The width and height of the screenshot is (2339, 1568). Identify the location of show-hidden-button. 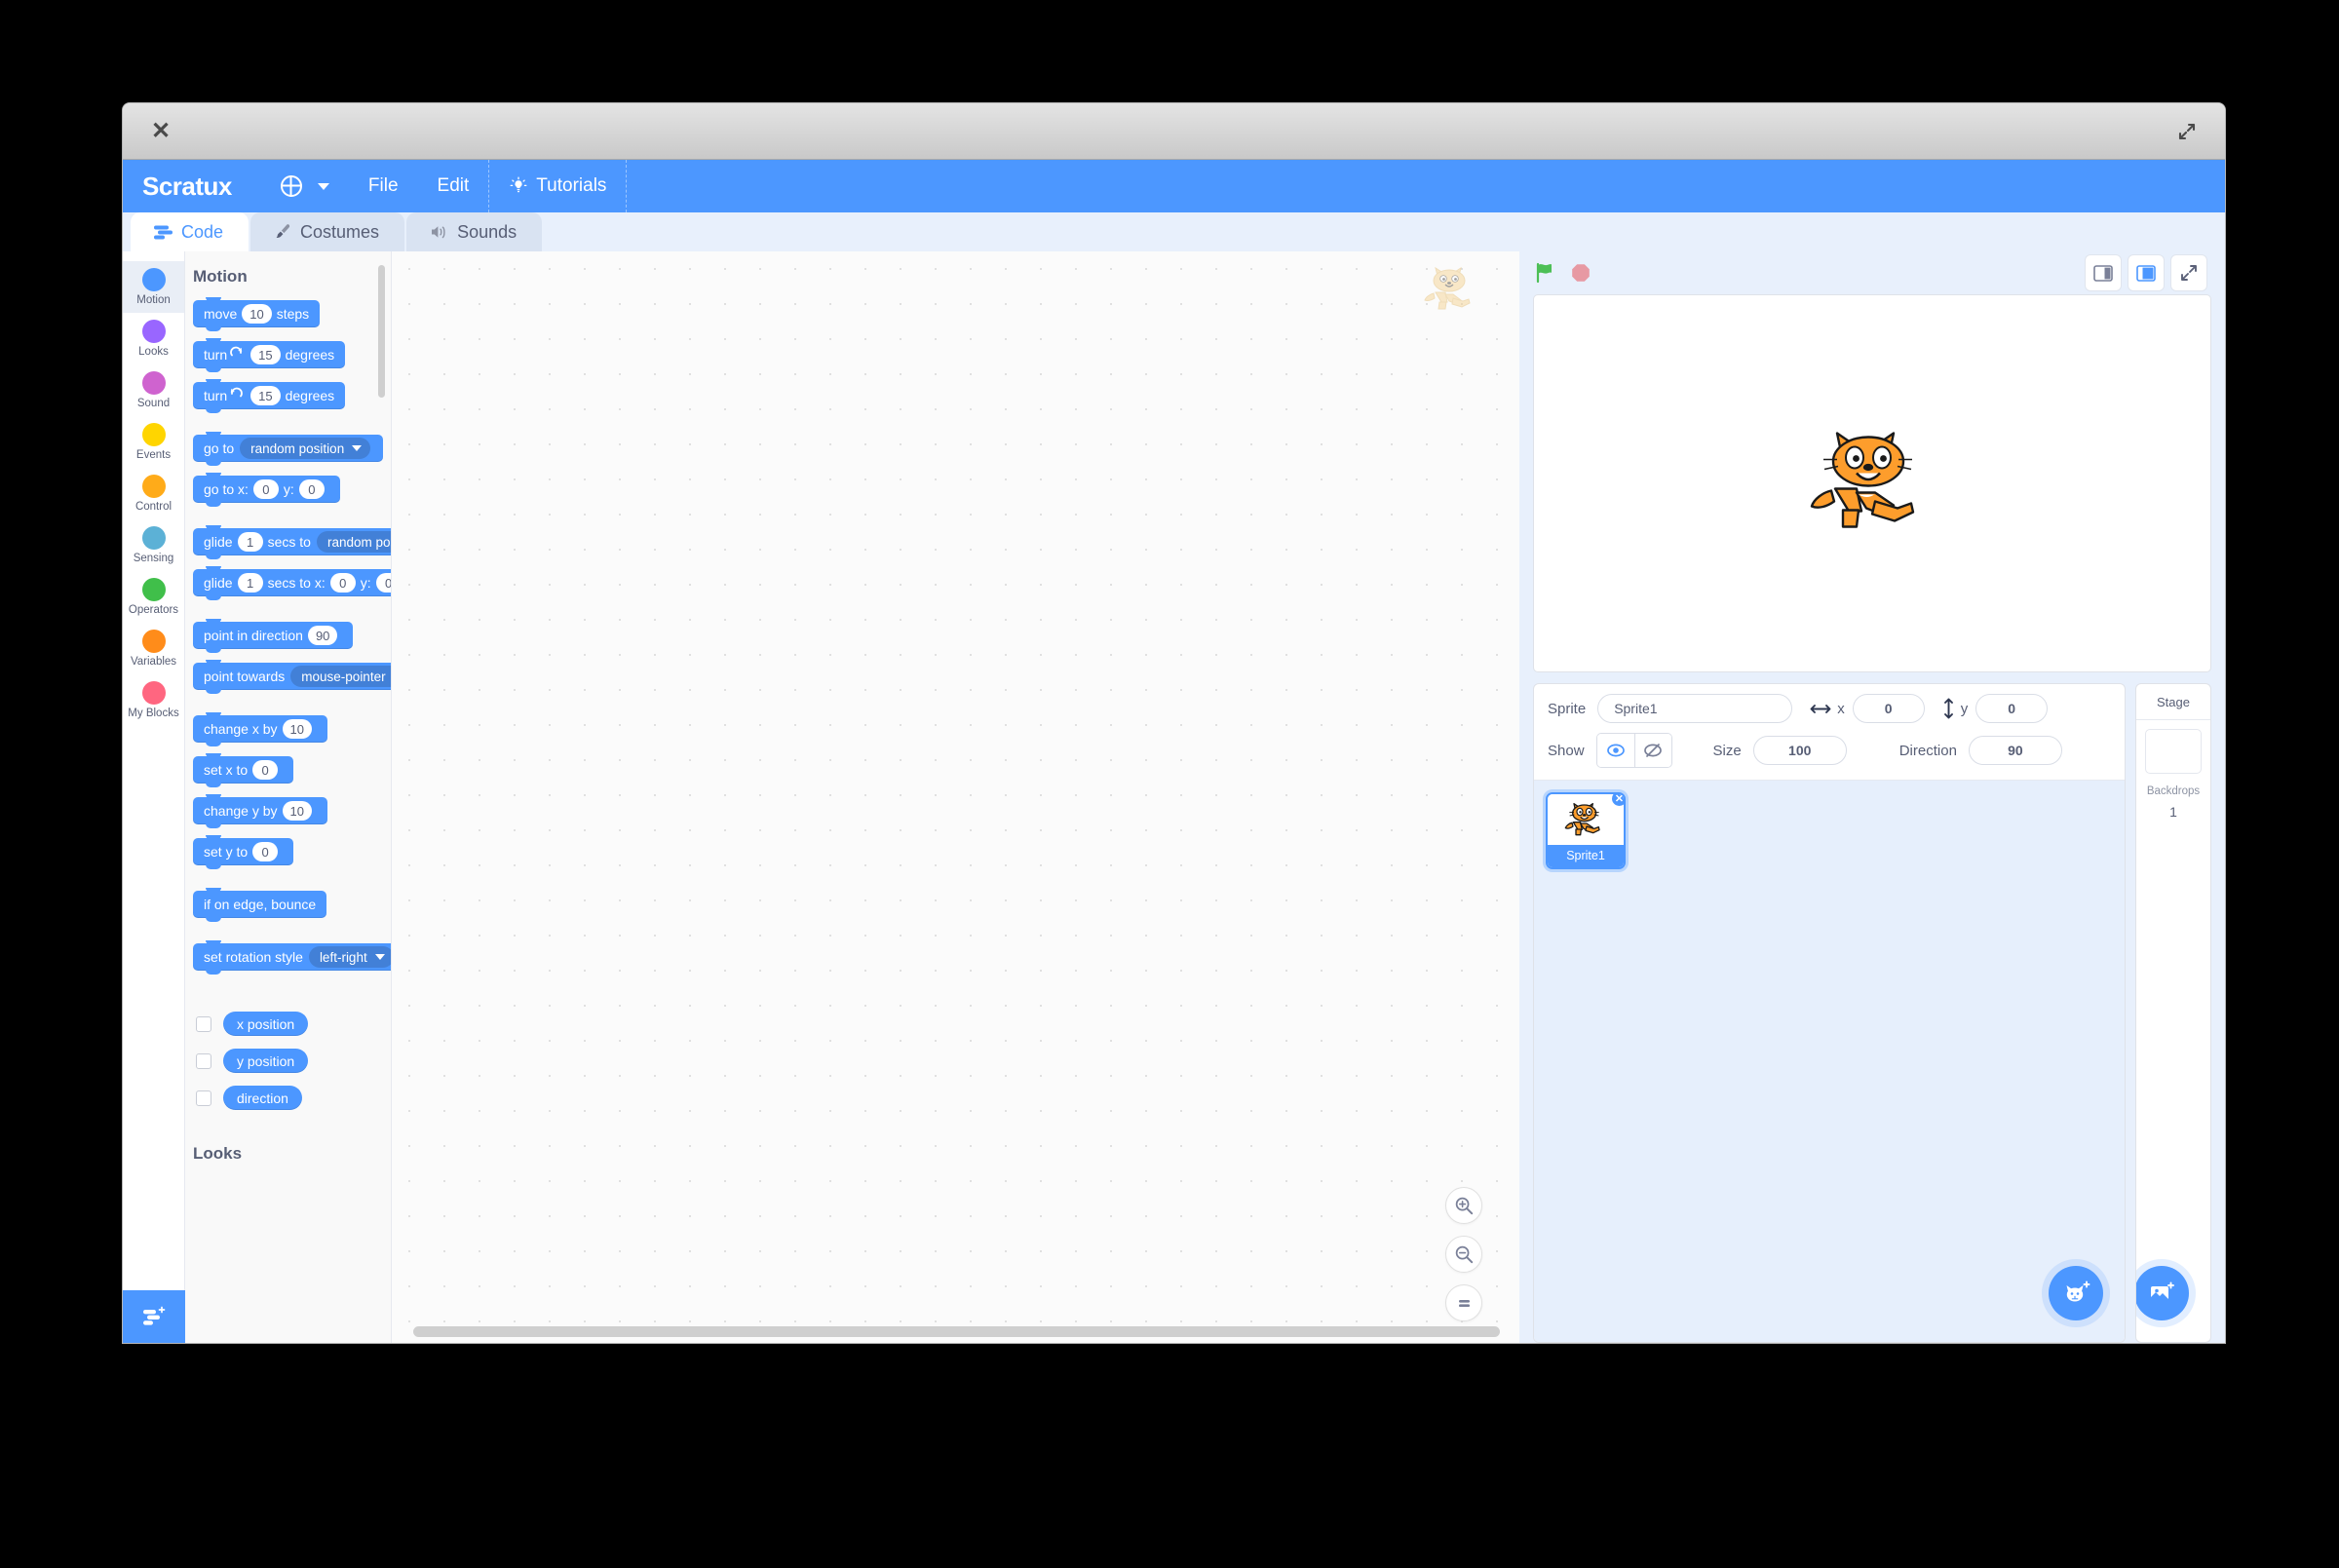
(1652, 750).